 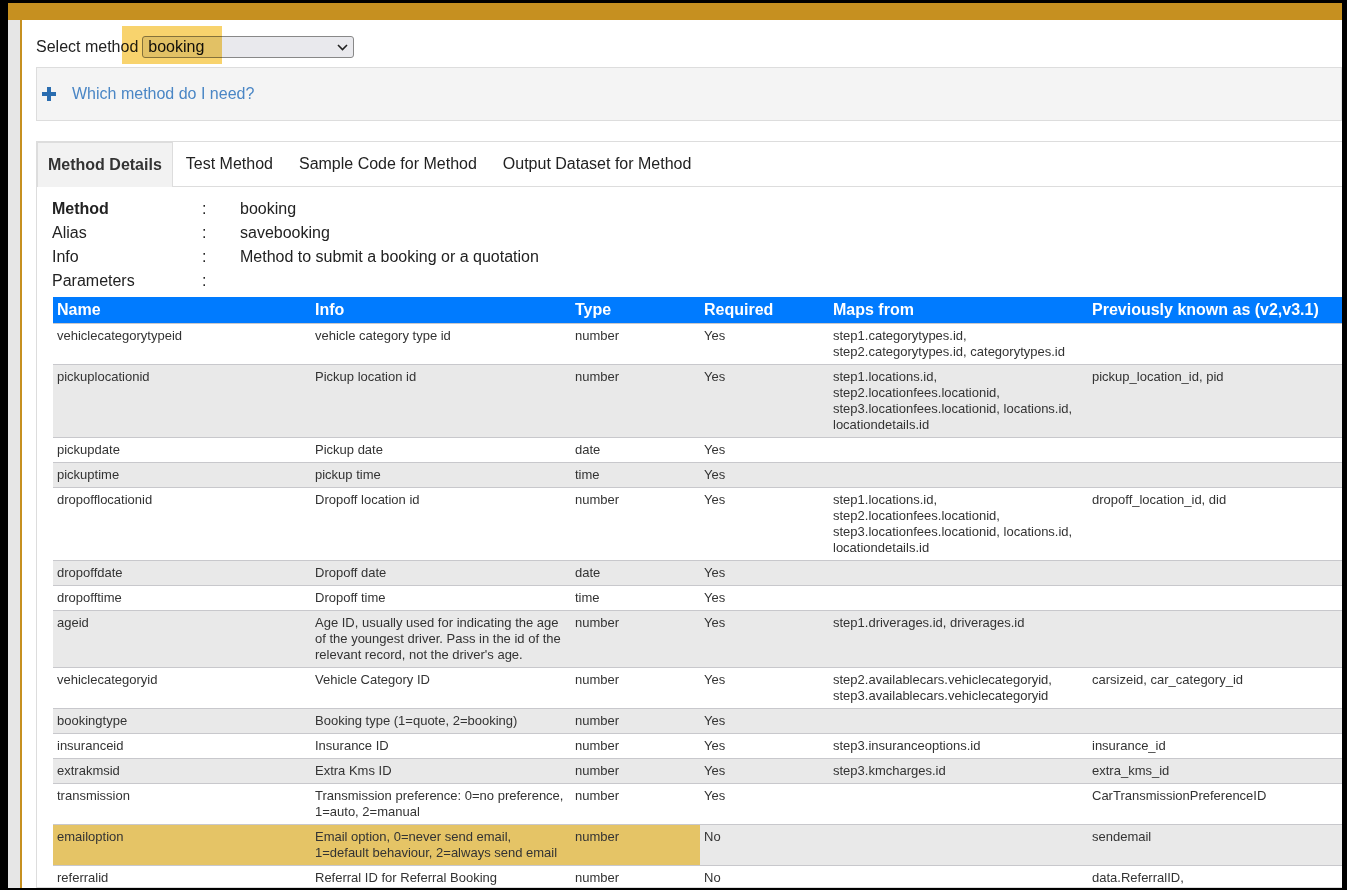 I want to click on column-header: Required, so click(x=764, y=310).